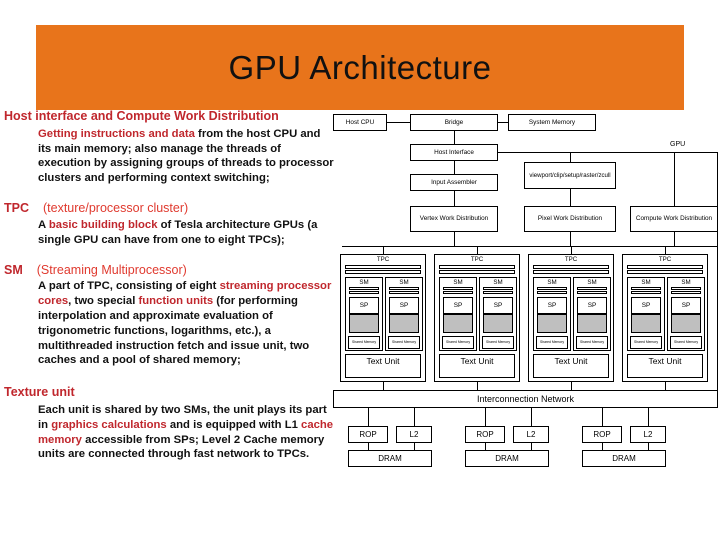  Describe the element at coordinates (498, 342) in the screenshot. I see `shared-memory-box-1-1: Shared Memory` at that location.